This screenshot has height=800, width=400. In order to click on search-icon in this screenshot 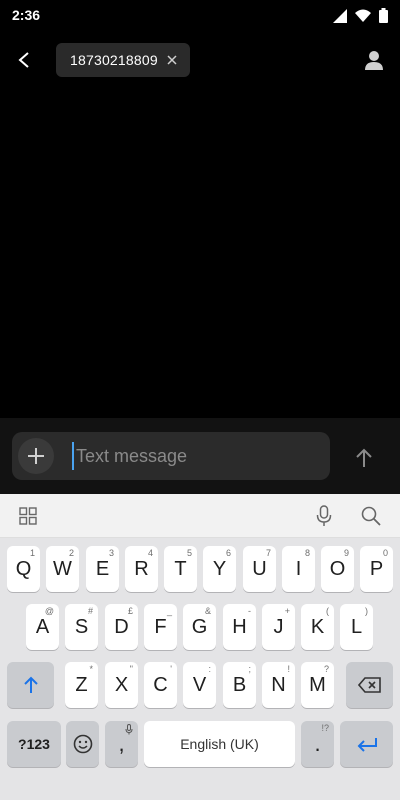, I will do `click(371, 516)`.